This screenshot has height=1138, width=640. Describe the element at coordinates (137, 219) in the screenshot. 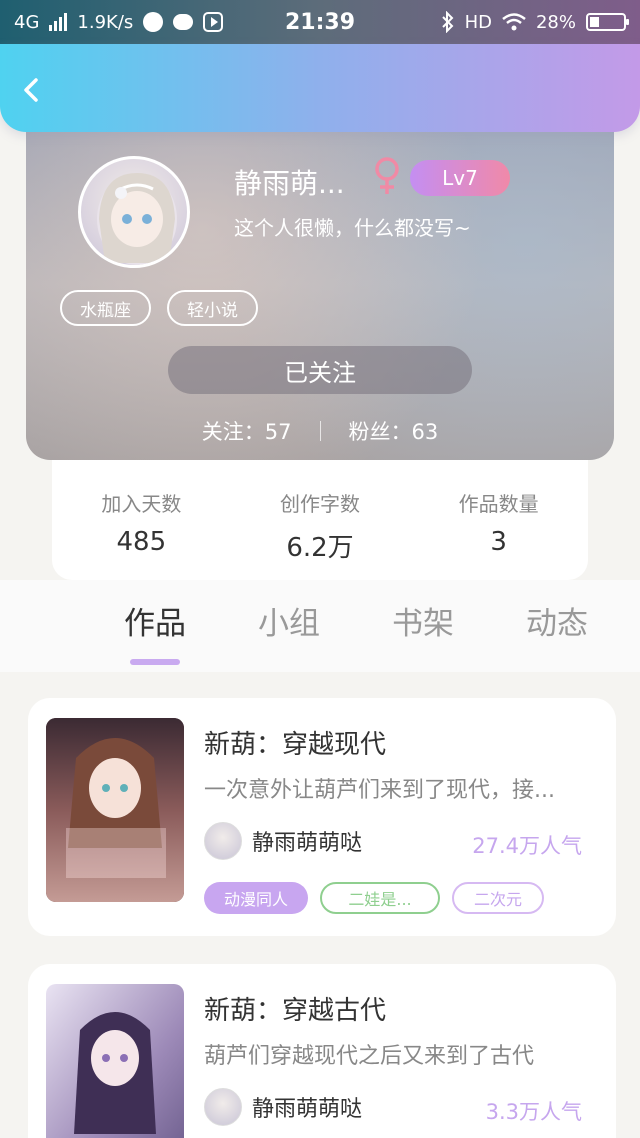

I see `avatar-illustration` at that location.